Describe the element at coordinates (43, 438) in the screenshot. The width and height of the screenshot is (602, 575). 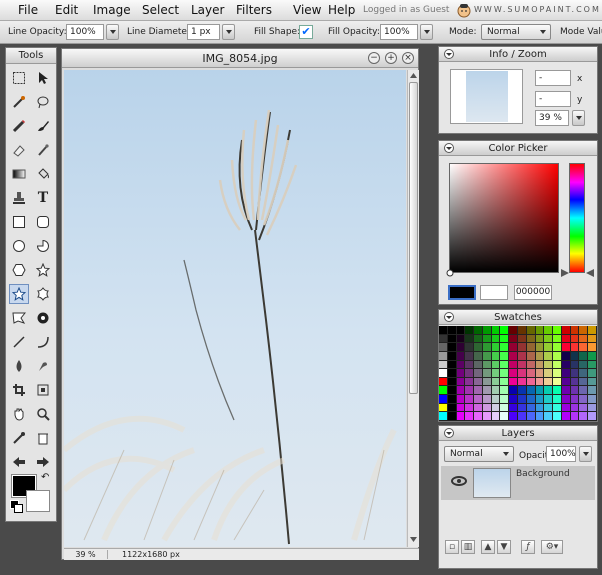
I see `trash-tool-icon` at that location.